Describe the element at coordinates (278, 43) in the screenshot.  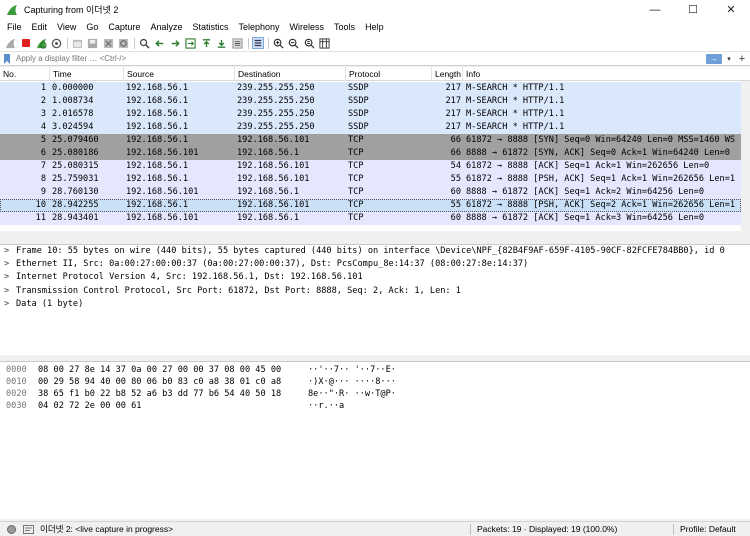
I see `zoom-in-button` at that location.